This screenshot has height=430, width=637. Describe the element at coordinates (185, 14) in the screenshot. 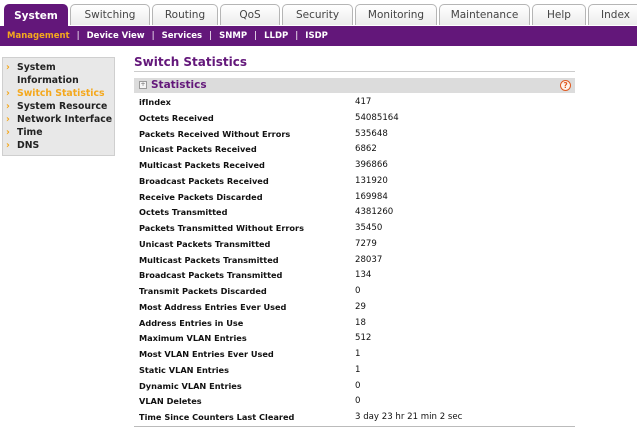

I see `tab-routing: Routing` at that location.